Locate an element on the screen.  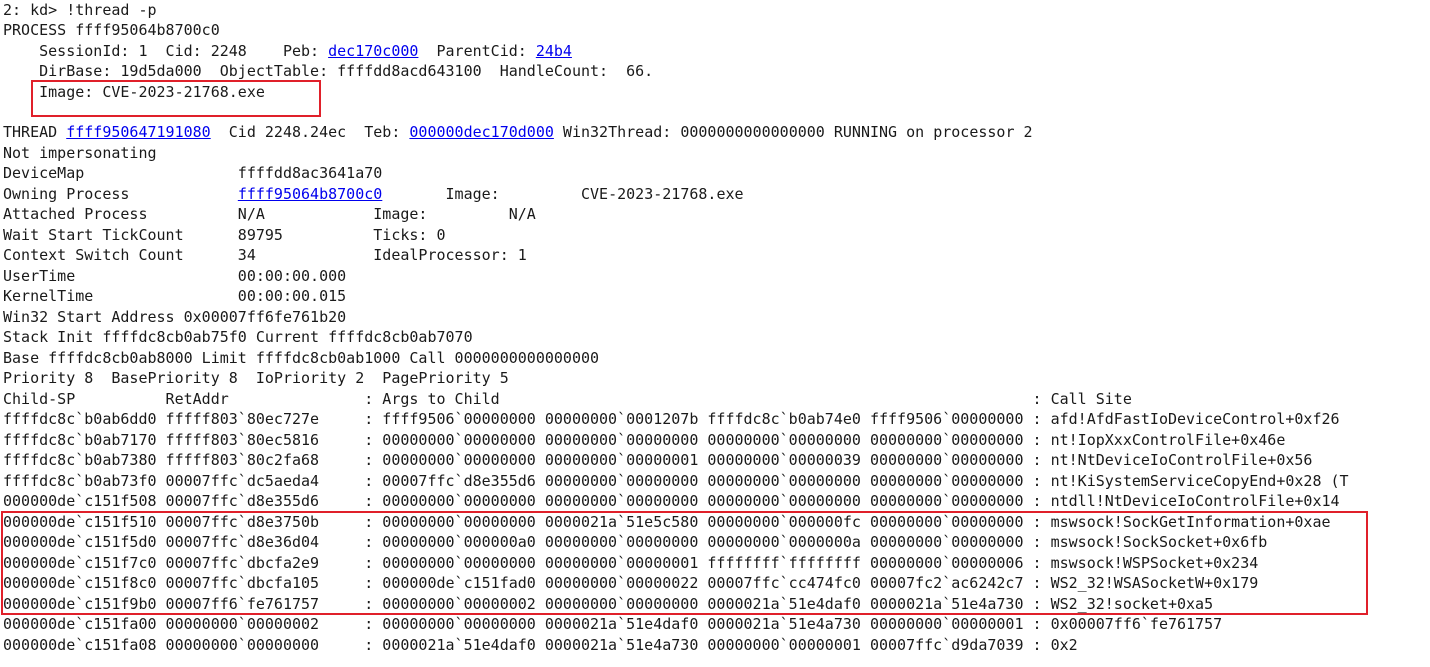
stack-row: 000000de`c151fa08 00000000`00000000 is located at coordinates (540, 645).